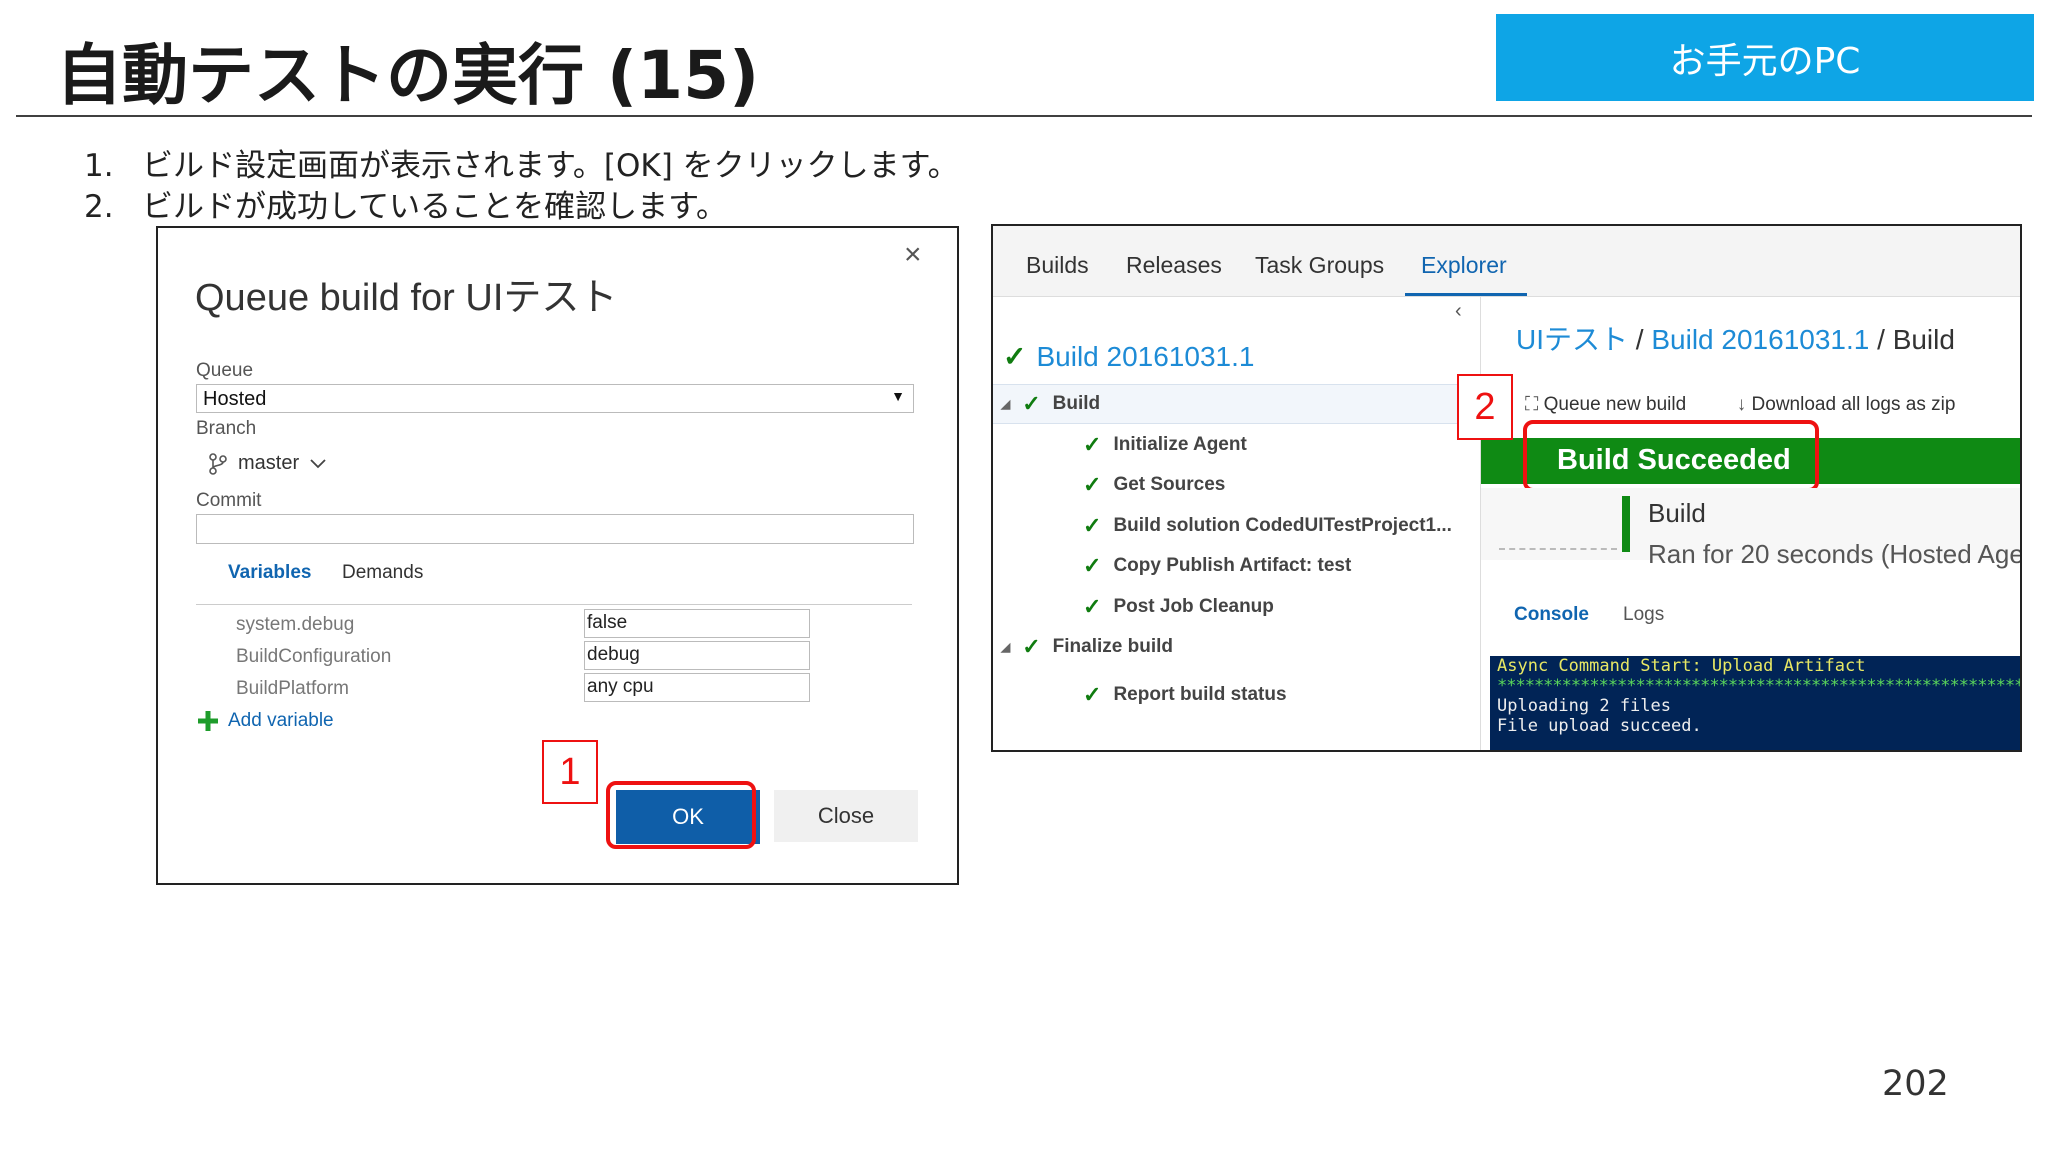 The height and width of the screenshot is (1152, 2048). I want to click on branch-value: master, so click(269, 463).